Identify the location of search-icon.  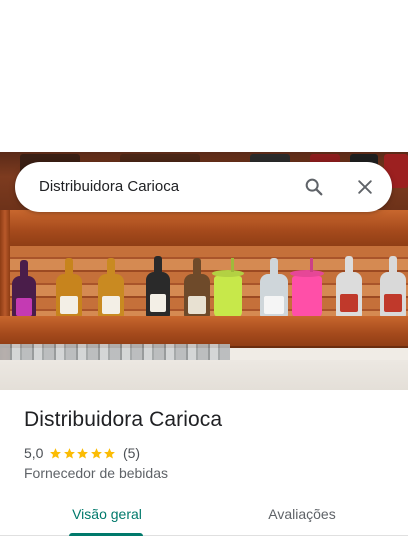
(314, 187).